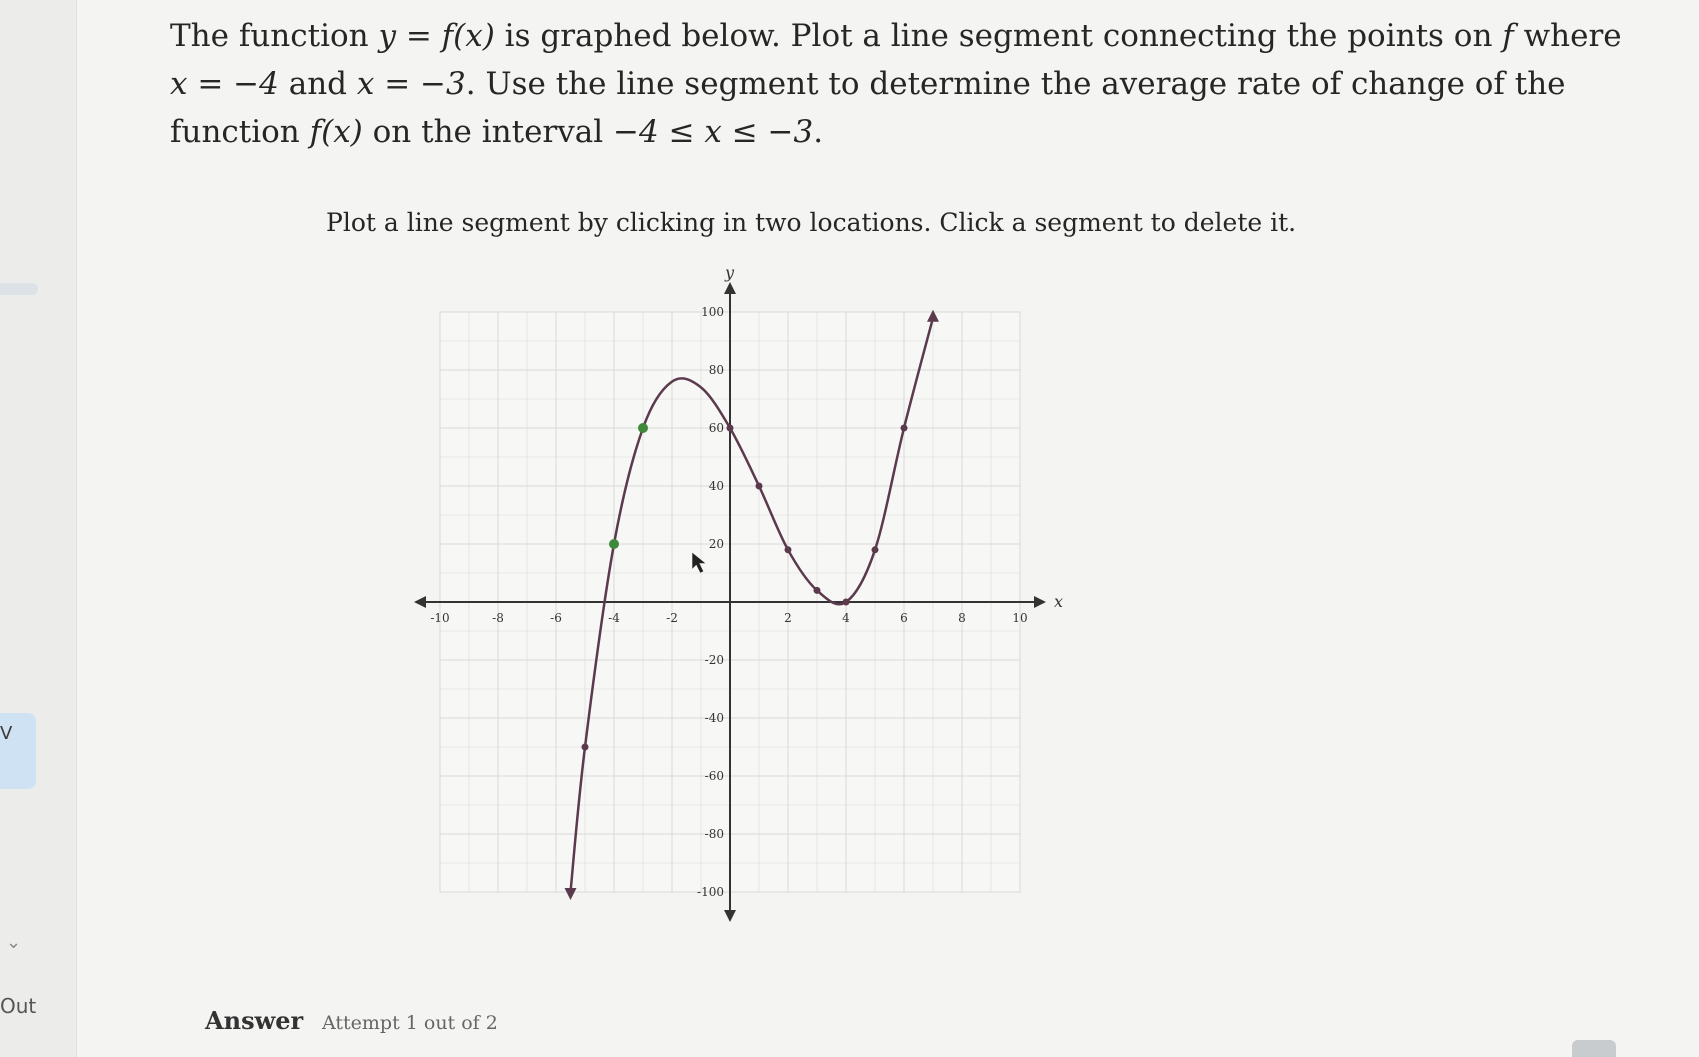 This screenshot has height=1057, width=1699. What do you see at coordinates (788, 618) in the screenshot?
I see `x-tick-label: 2` at bounding box center [788, 618].